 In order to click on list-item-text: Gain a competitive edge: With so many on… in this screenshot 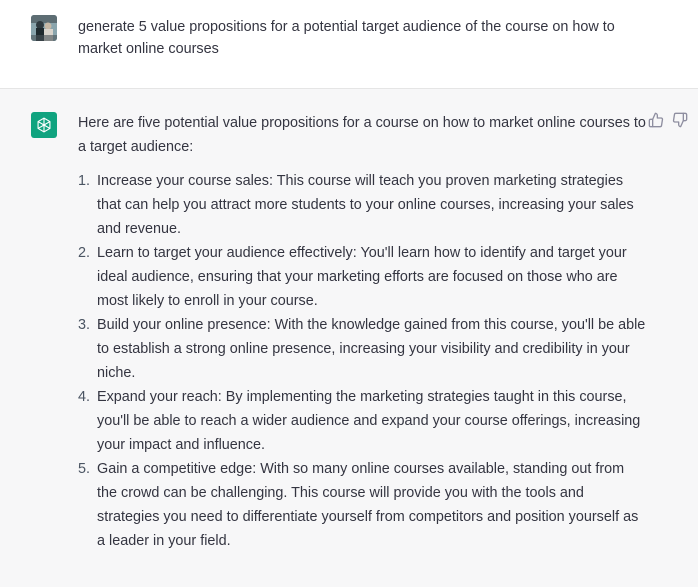, I will do `click(368, 505)`.